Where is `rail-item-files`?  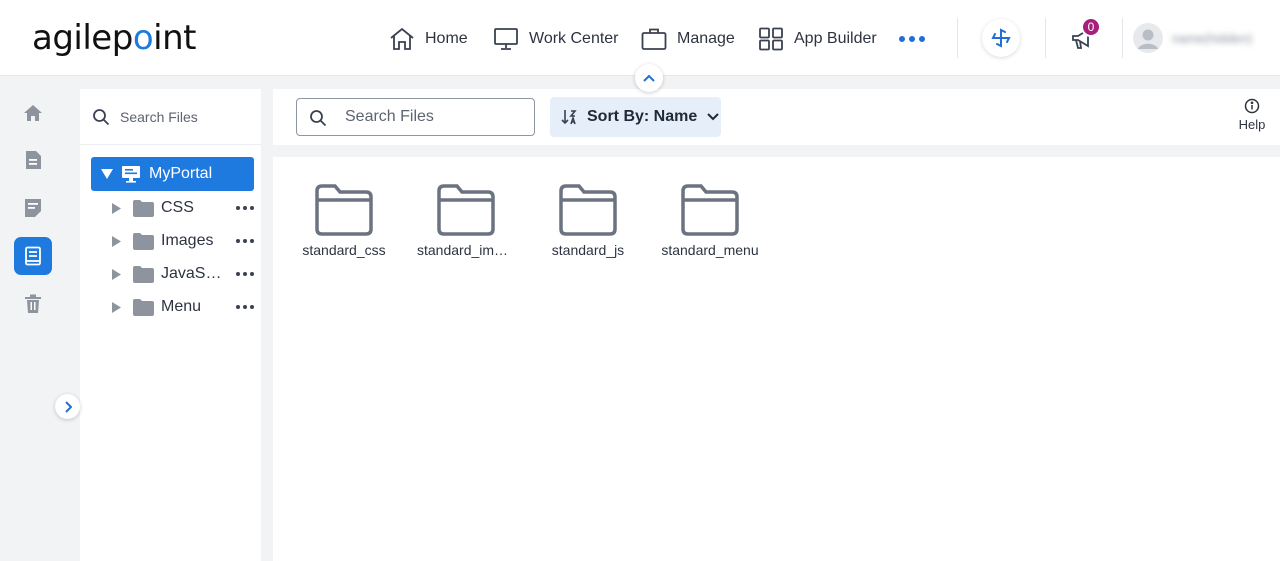
rail-item-files is located at coordinates (33, 256).